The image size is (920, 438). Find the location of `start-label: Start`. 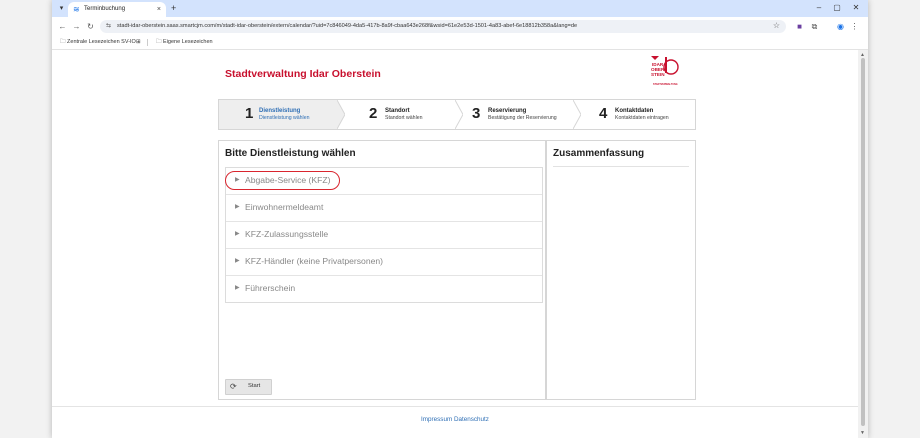

start-label: Start is located at coordinates (254, 386).